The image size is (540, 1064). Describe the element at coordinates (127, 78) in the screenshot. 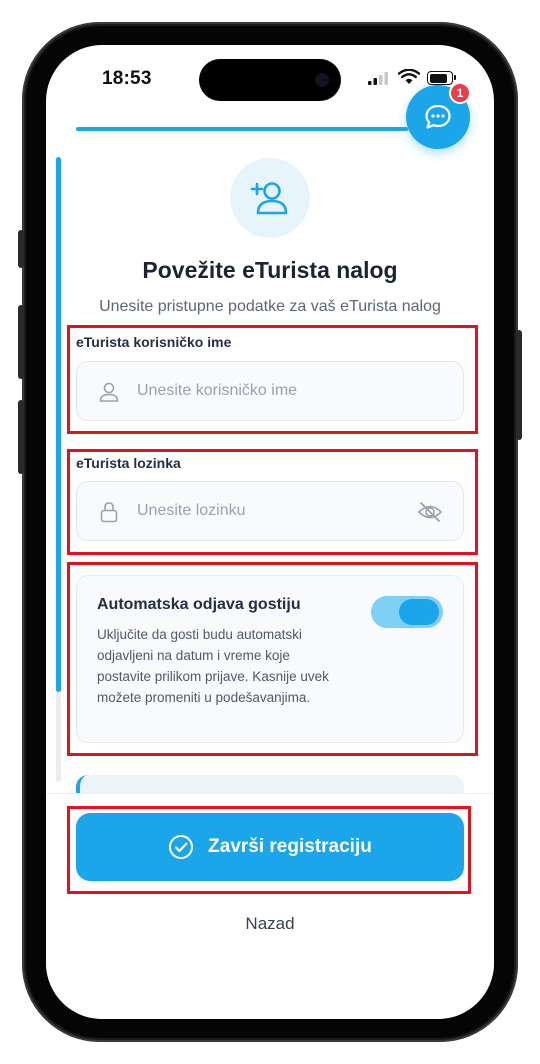

I see `status-time: 18:53` at that location.